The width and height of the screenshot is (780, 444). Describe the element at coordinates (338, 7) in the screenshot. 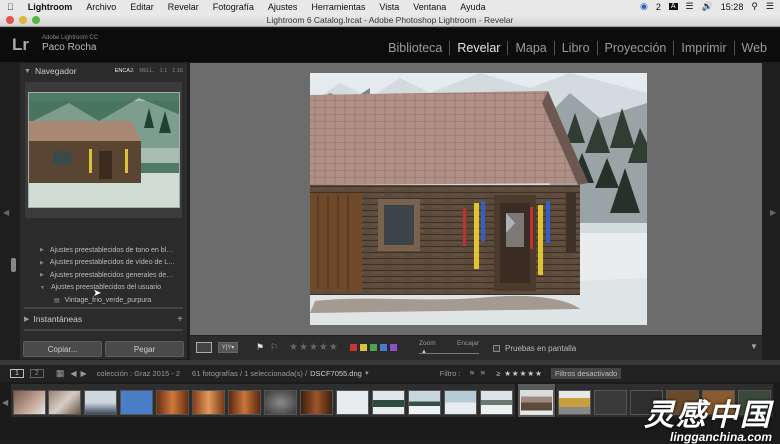

I see `menu-herramientas: Herramientas` at that location.